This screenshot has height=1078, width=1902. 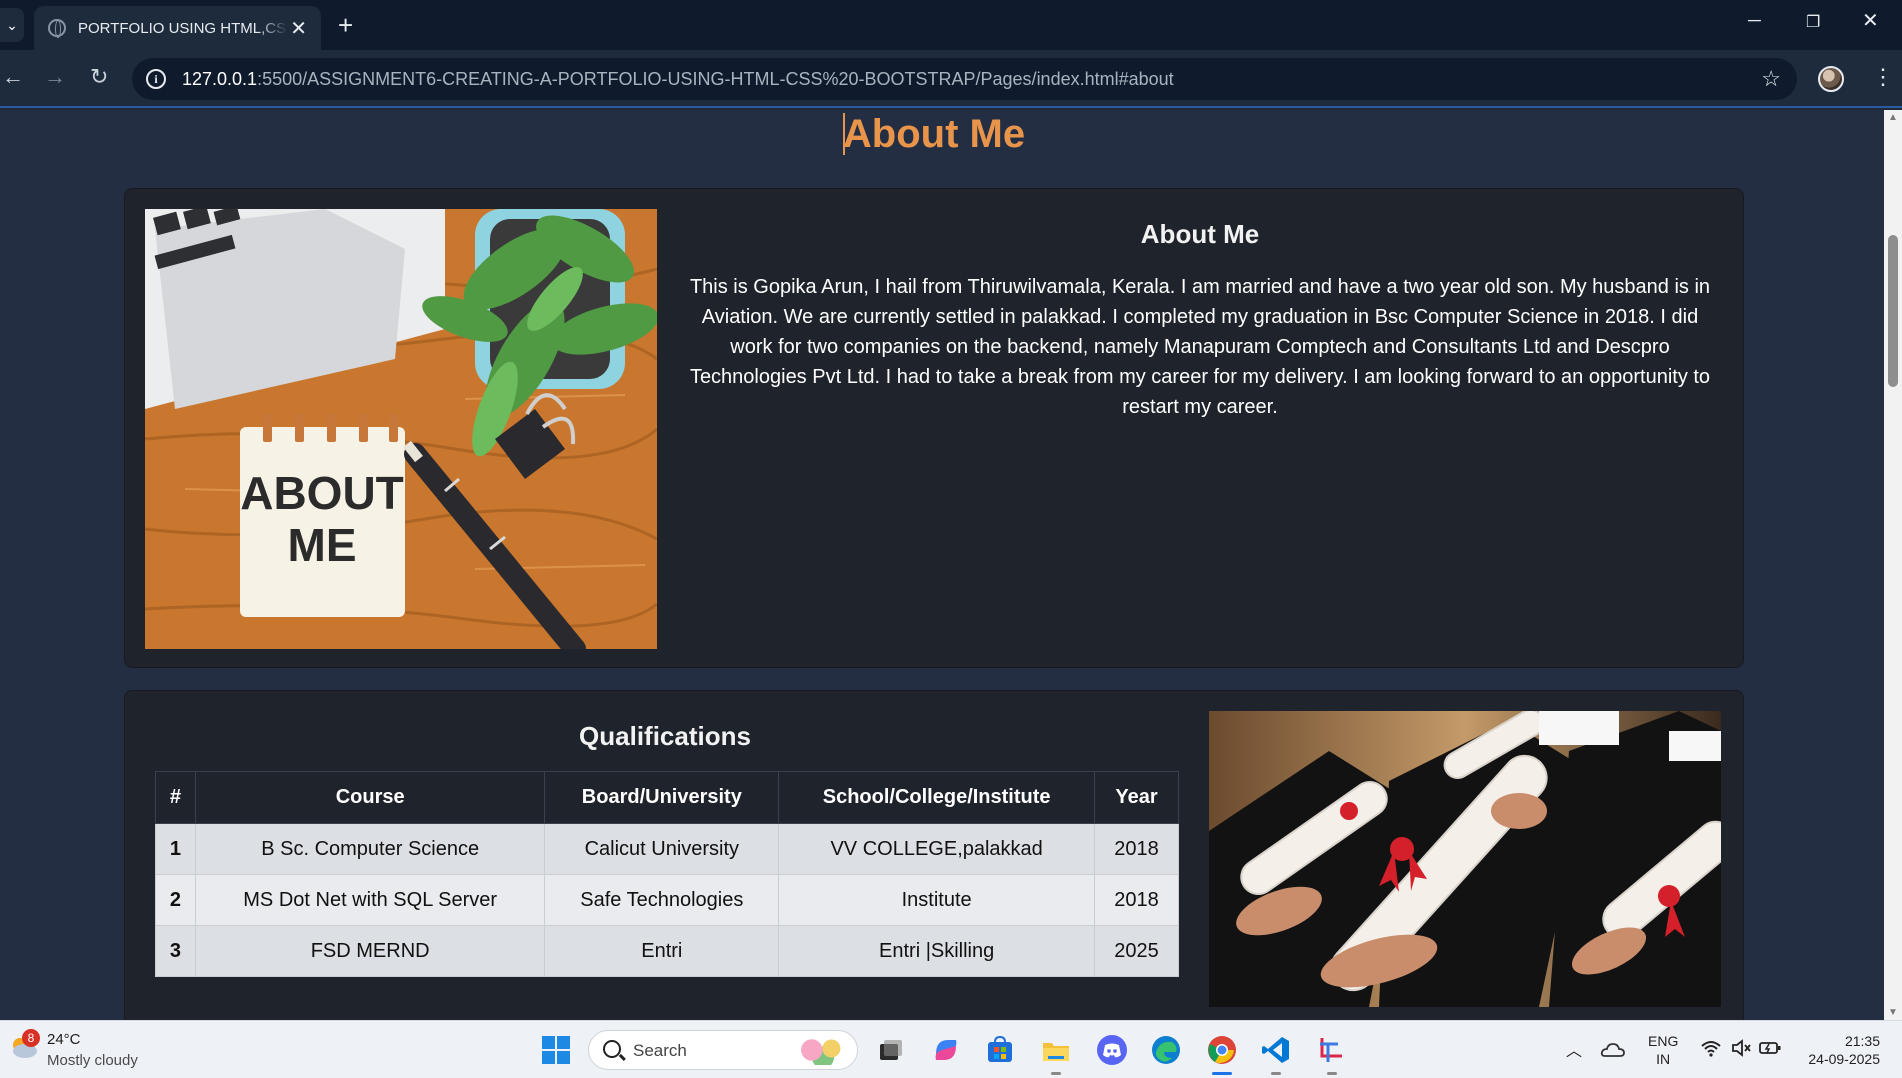 I want to click on cell-index: 2, so click(x=175, y=900).